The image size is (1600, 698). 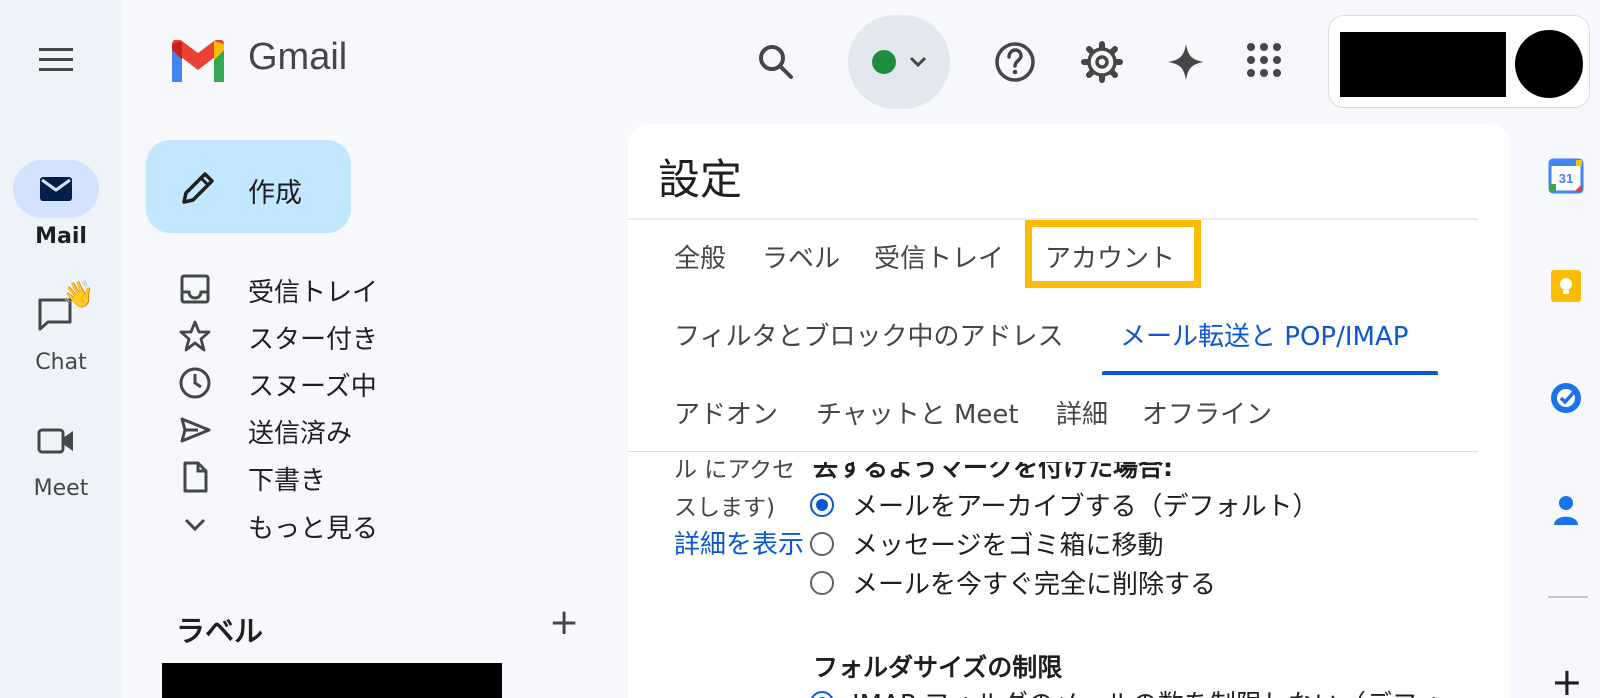 I want to click on settings-title: 設定, so click(x=700, y=179).